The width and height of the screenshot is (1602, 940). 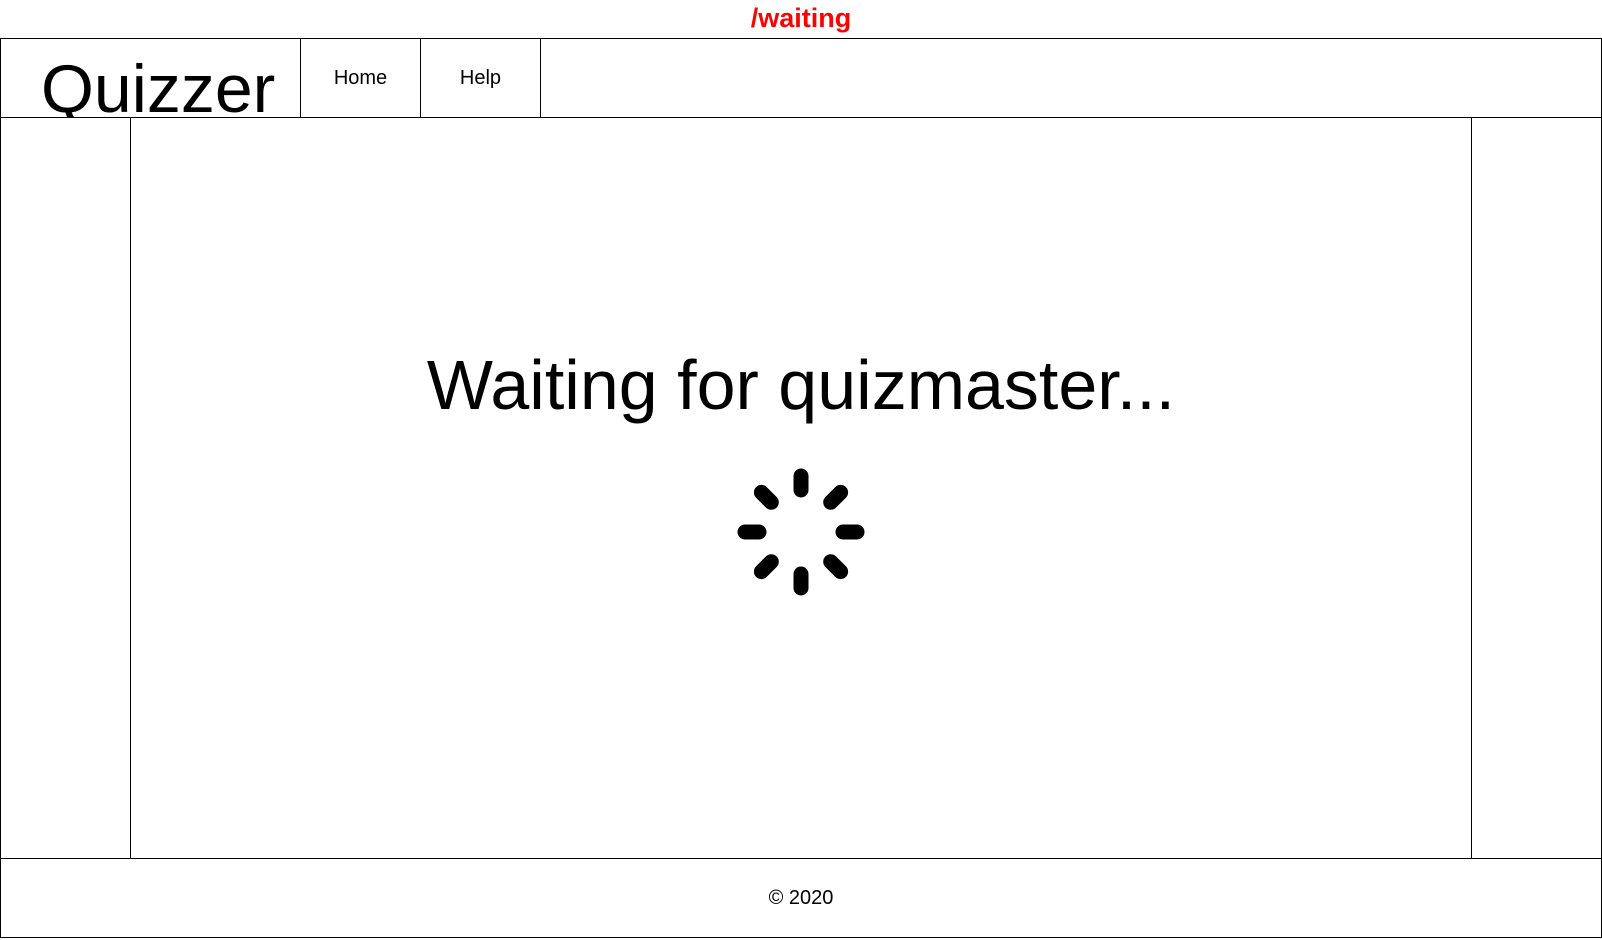 What do you see at coordinates (158, 84) in the screenshot?
I see `app-logo-text: Quizzer` at bounding box center [158, 84].